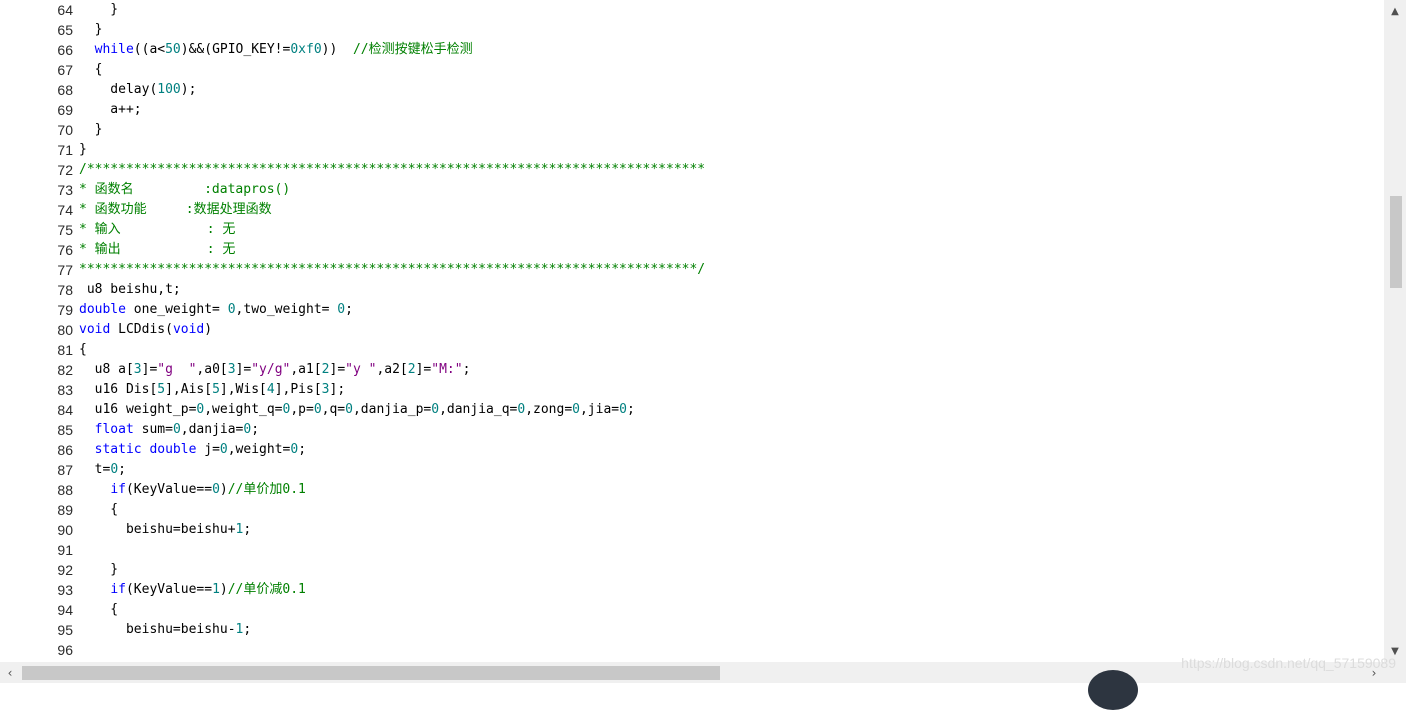 The width and height of the screenshot is (1406, 710). Describe the element at coordinates (692, 250) in the screenshot. I see `code-line: 76 * 输出 : 无` at that location.